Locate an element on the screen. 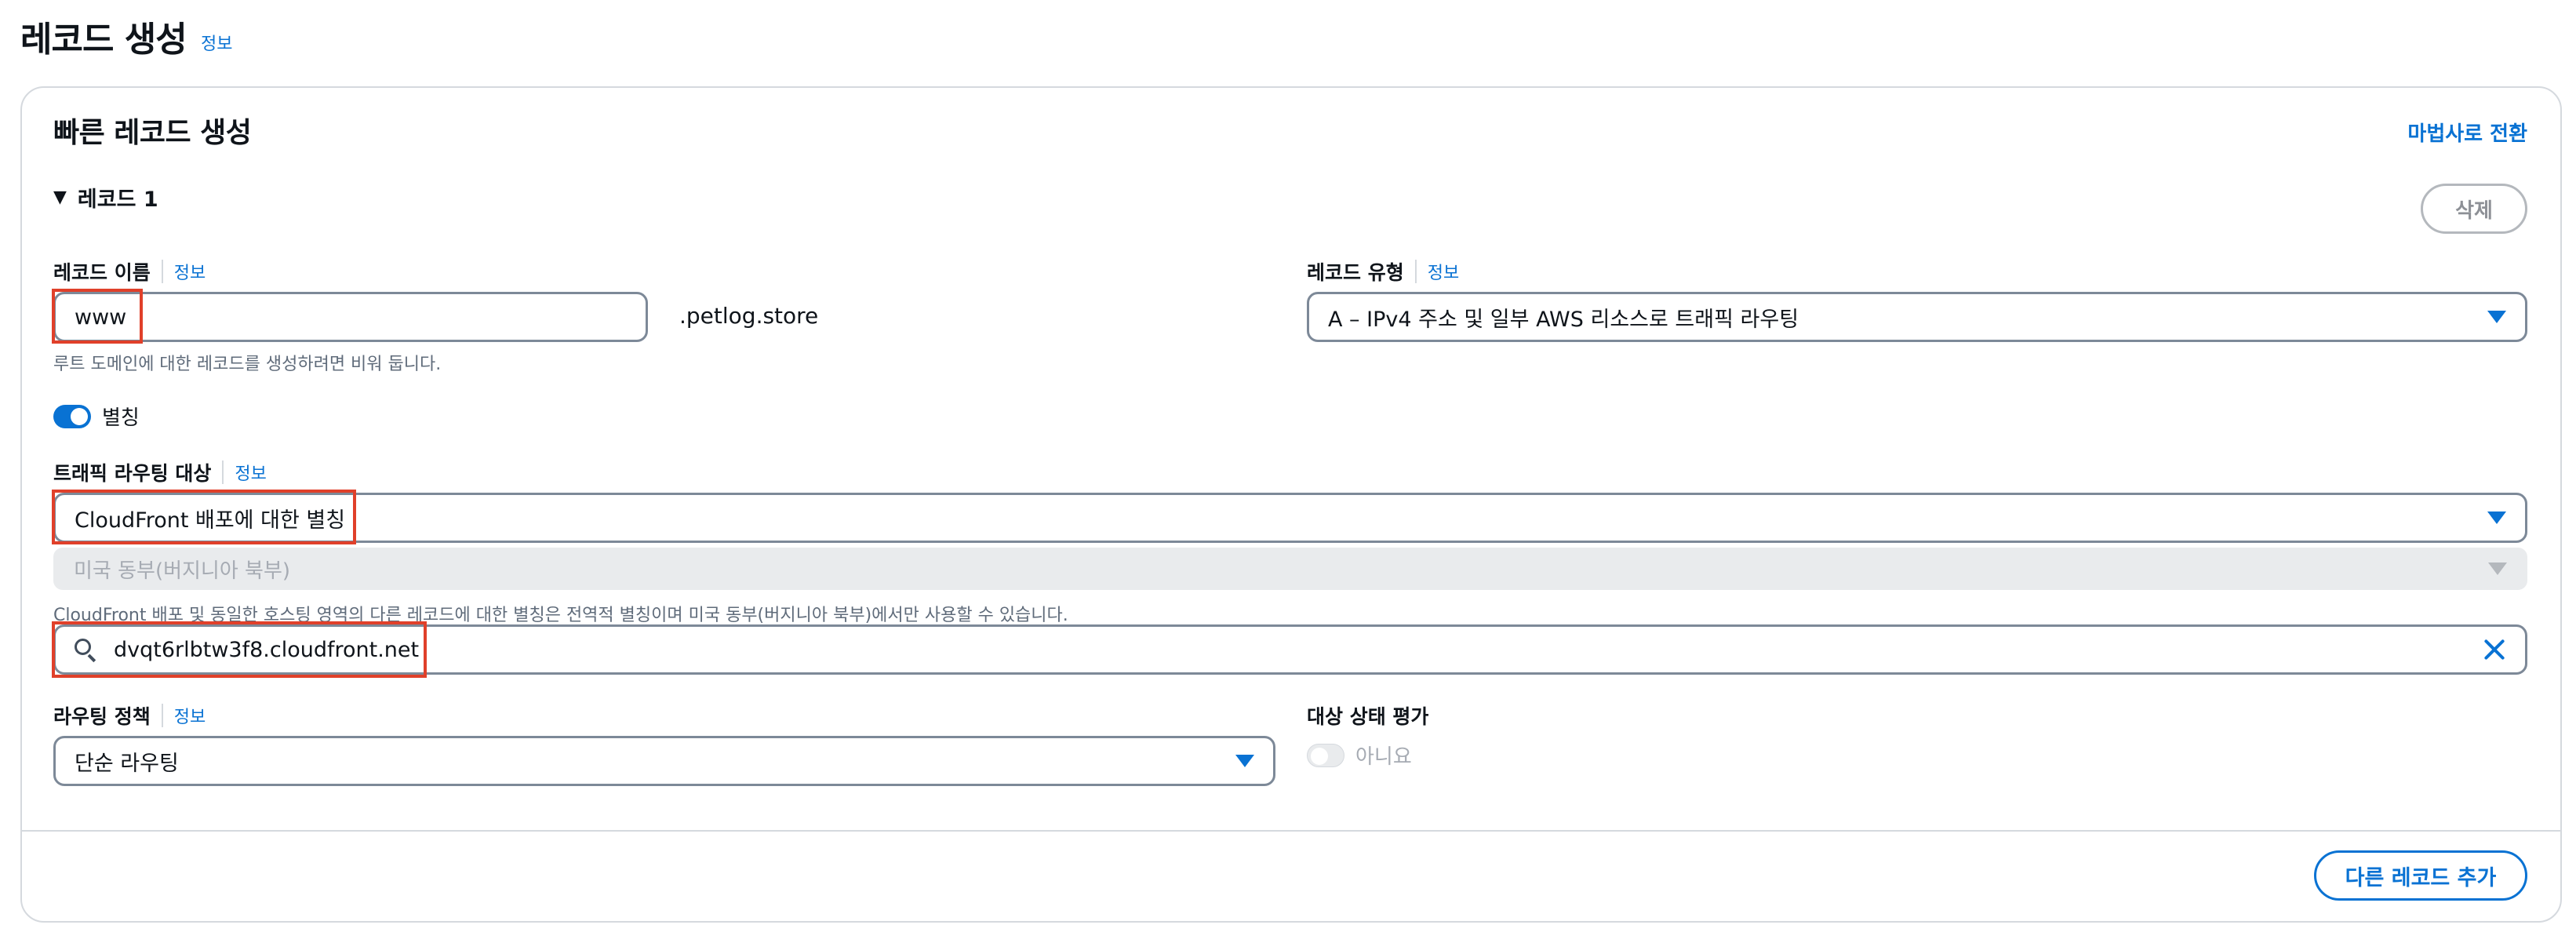 The image size is (2576, 932). record-type-label-row: 레코드 유형 정보 is located at coordinates (1383, 271).